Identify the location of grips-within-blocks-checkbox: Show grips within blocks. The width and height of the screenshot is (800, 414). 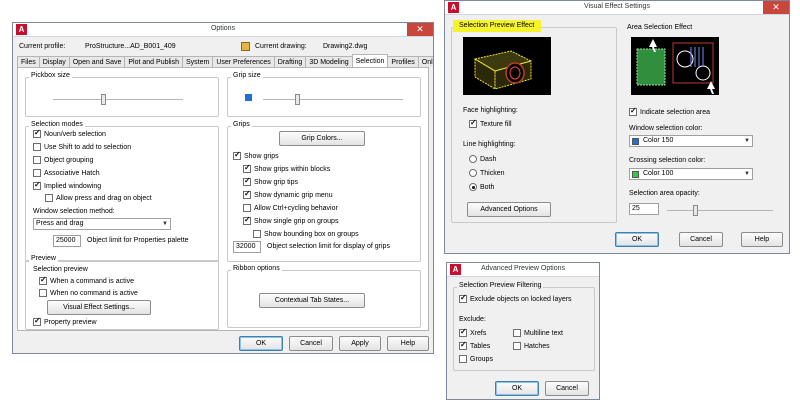
(286, 168).